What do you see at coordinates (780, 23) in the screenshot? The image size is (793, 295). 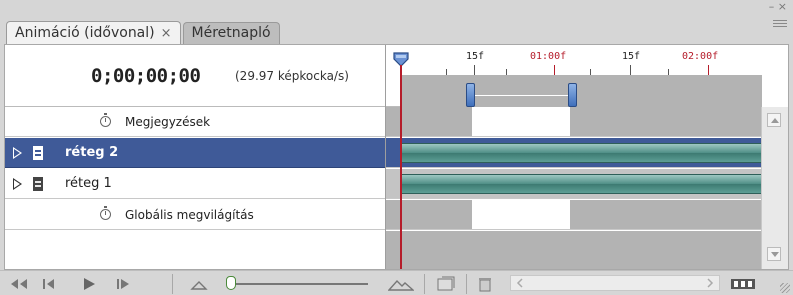 I see `panel-menu-icon` at bounding box center [780, 23].